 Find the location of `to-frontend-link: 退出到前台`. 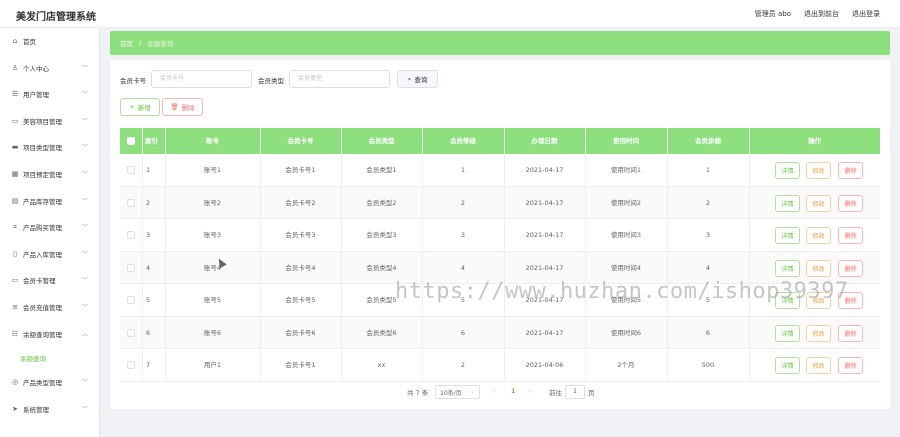

to-frontend-link: 退出到前台 is located at coordinates (821, 14).